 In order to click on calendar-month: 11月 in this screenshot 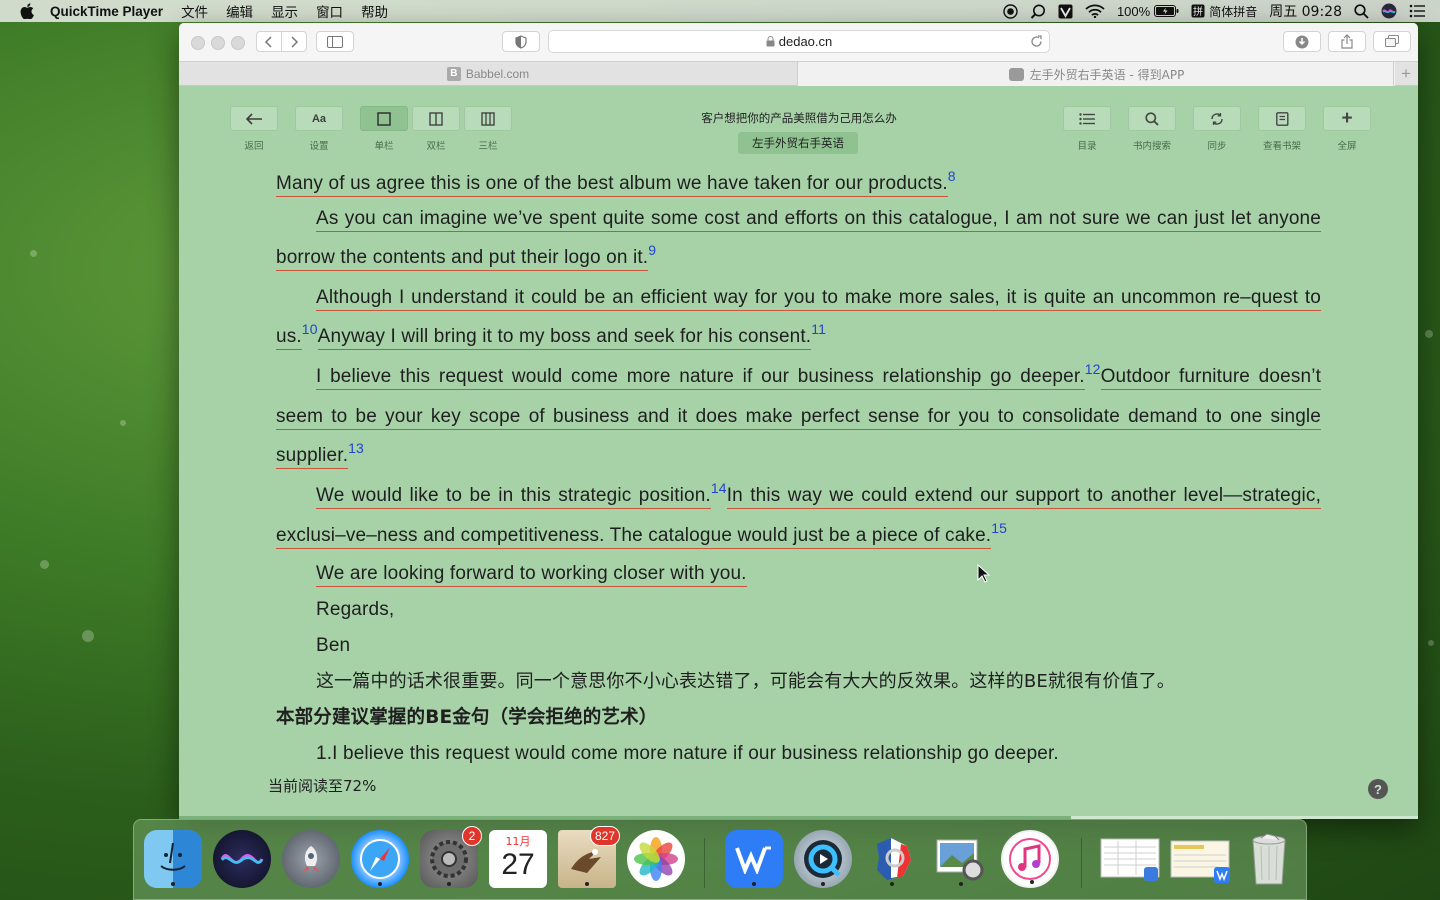, I will do `click(518, 841)`.